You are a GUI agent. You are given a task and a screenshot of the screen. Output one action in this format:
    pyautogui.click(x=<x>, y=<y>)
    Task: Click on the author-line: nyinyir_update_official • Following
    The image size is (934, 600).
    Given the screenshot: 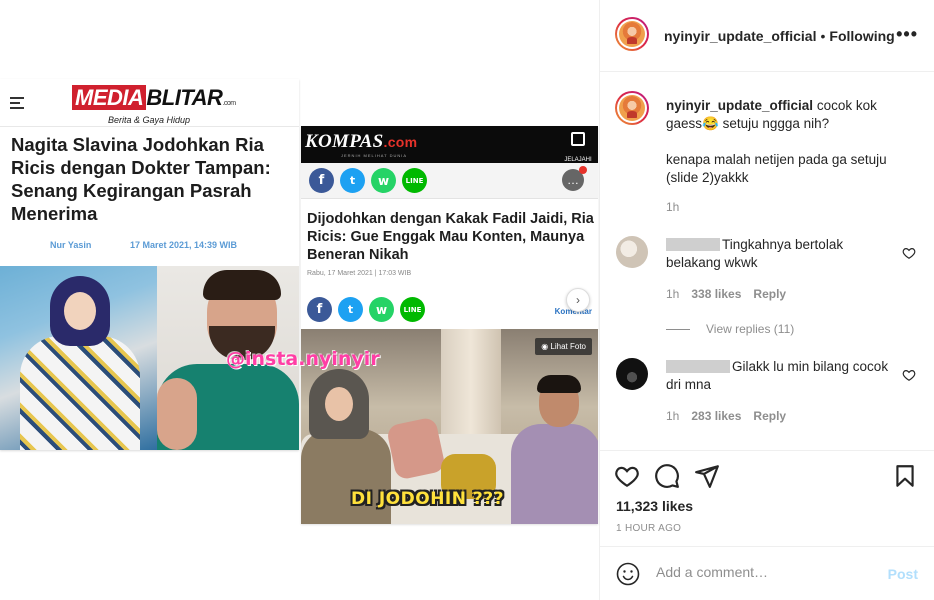 What is the action you would take?
    pyautogui.click(x=779, y=36)
    